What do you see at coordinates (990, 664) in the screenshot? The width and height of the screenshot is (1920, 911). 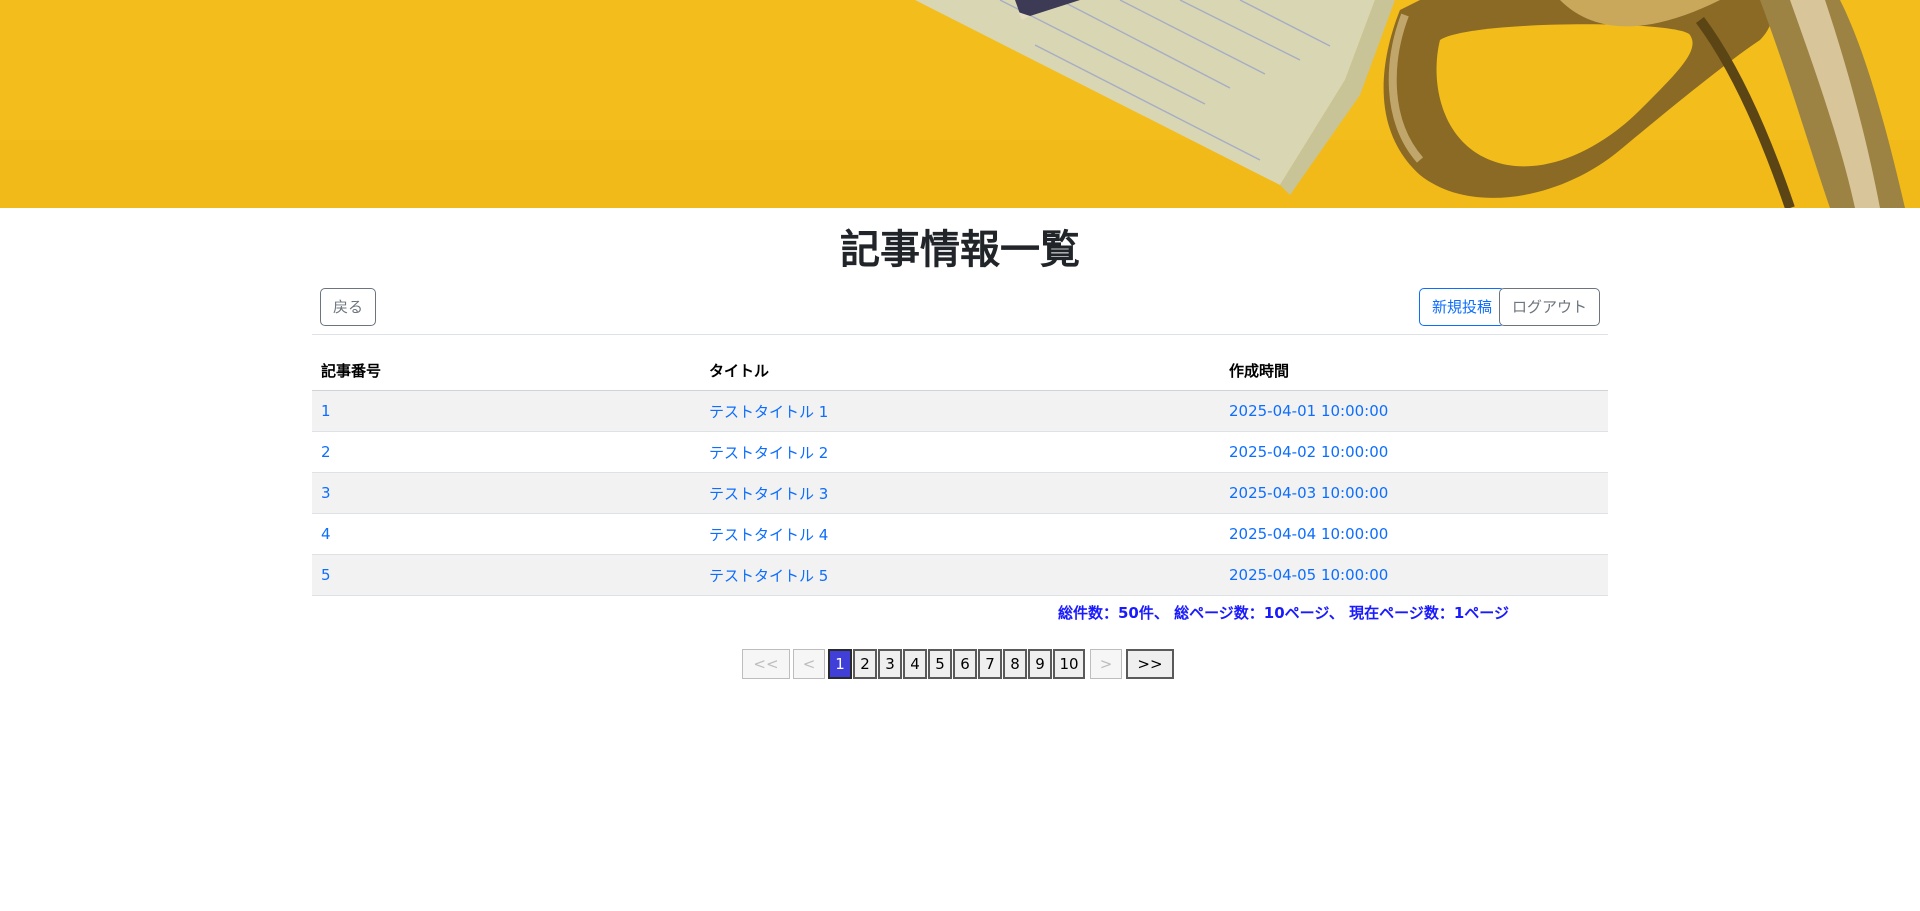 I see `page-button-7: 7` at bounding box center [990, 664].